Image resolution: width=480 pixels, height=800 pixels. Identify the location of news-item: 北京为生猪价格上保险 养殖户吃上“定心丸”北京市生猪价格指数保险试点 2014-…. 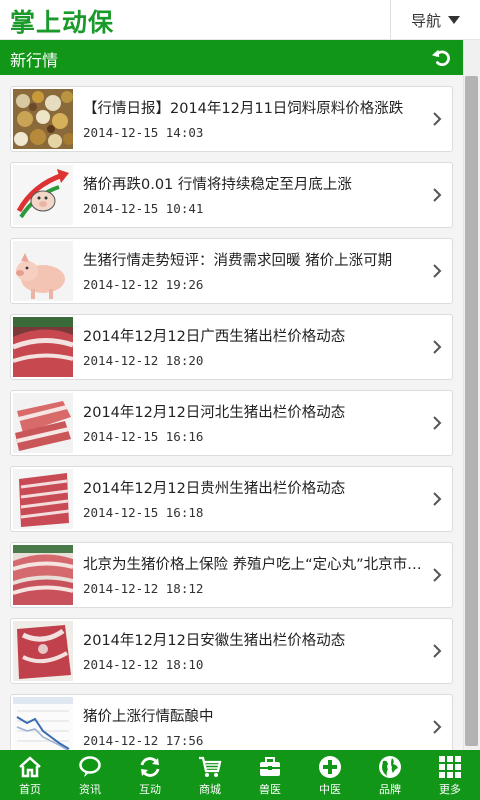
(231, 575).